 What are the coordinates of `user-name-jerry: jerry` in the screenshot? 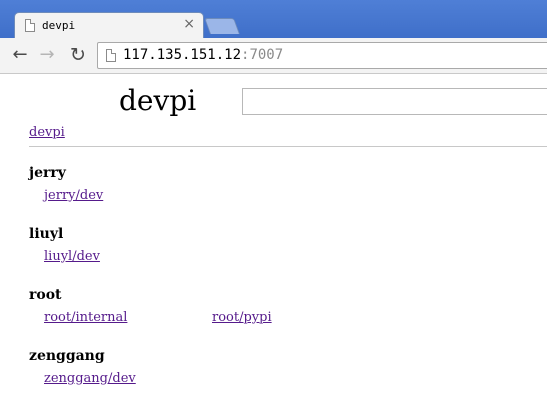 It's located at (47, 173).